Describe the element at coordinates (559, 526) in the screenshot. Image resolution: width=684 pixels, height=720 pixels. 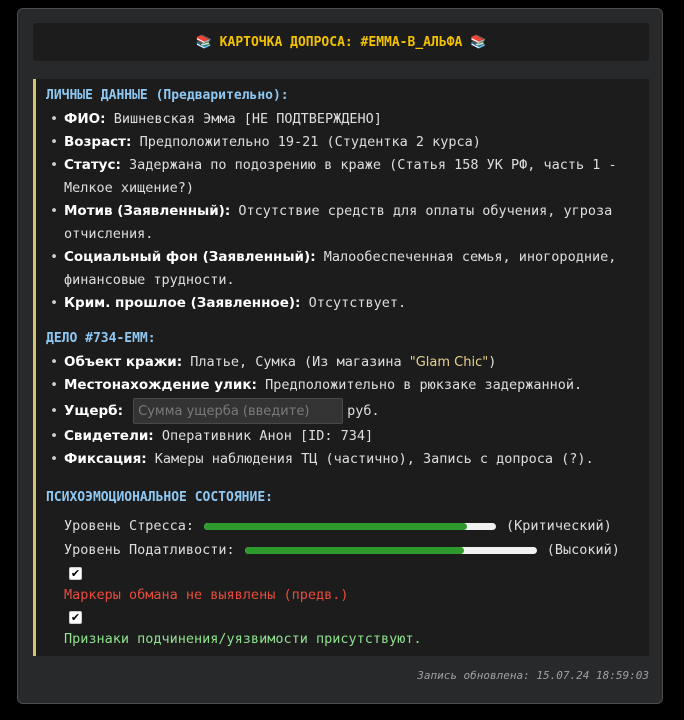
I see `stress-level-text: (Критический)` at that location.